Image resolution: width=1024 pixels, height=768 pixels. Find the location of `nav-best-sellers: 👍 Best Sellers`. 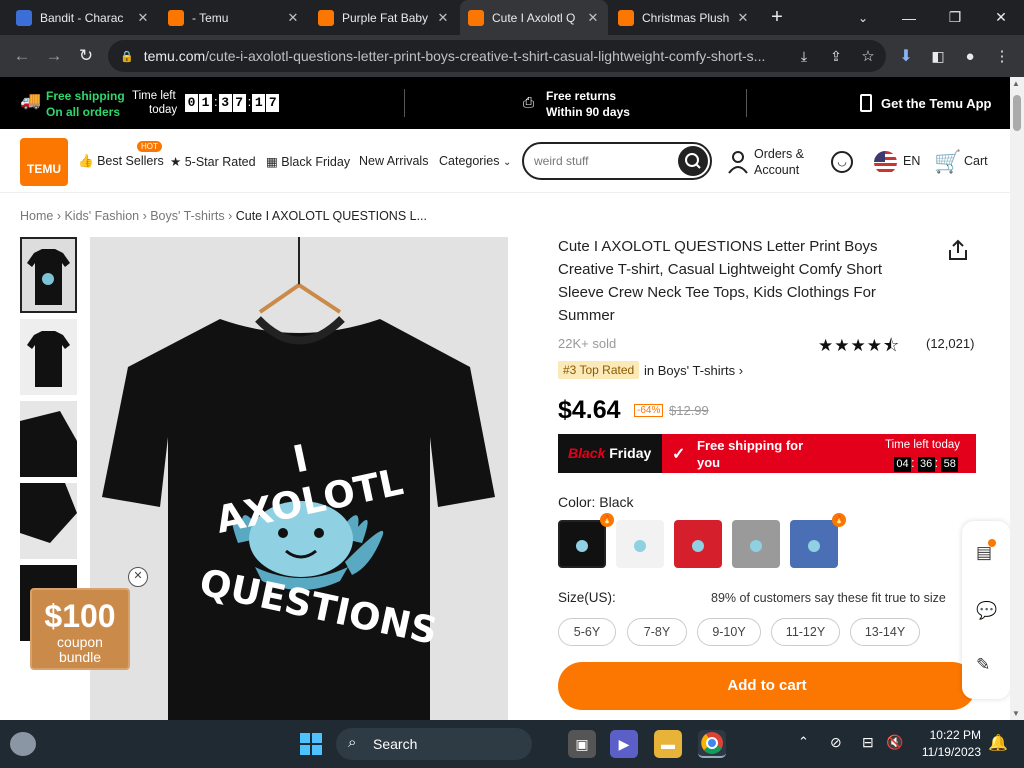

nav-best-sellers: 👍 Best Sellers is located at coordinates (121, 161).